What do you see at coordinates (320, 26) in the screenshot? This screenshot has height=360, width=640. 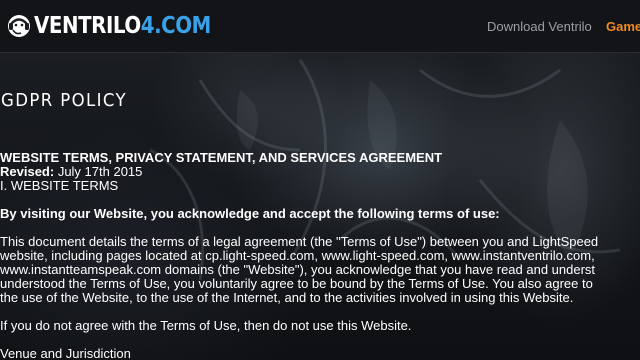 I see `site-header: VENTRILO4.COM Download Ventrilo Game` at bounding box center [320, 26].